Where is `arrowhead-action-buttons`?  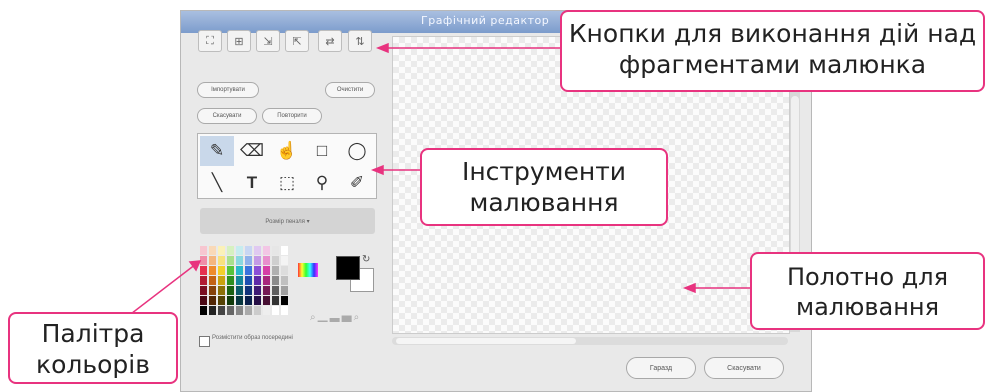 arrowhead-action-buttons is located at coordinates (382, 48).